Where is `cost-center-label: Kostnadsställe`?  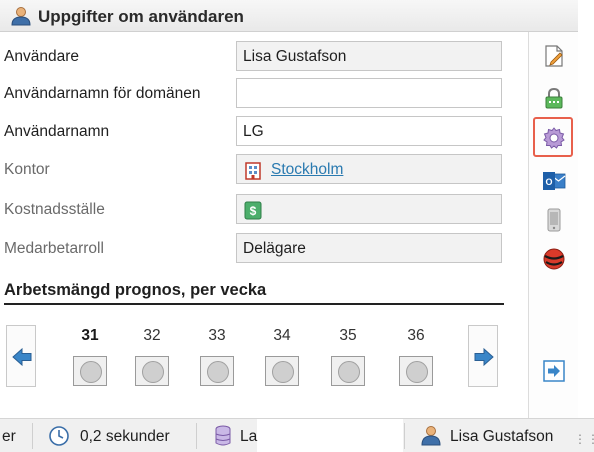
cost-center-label: Kostnadsställe is located at coordinates (54, 209).